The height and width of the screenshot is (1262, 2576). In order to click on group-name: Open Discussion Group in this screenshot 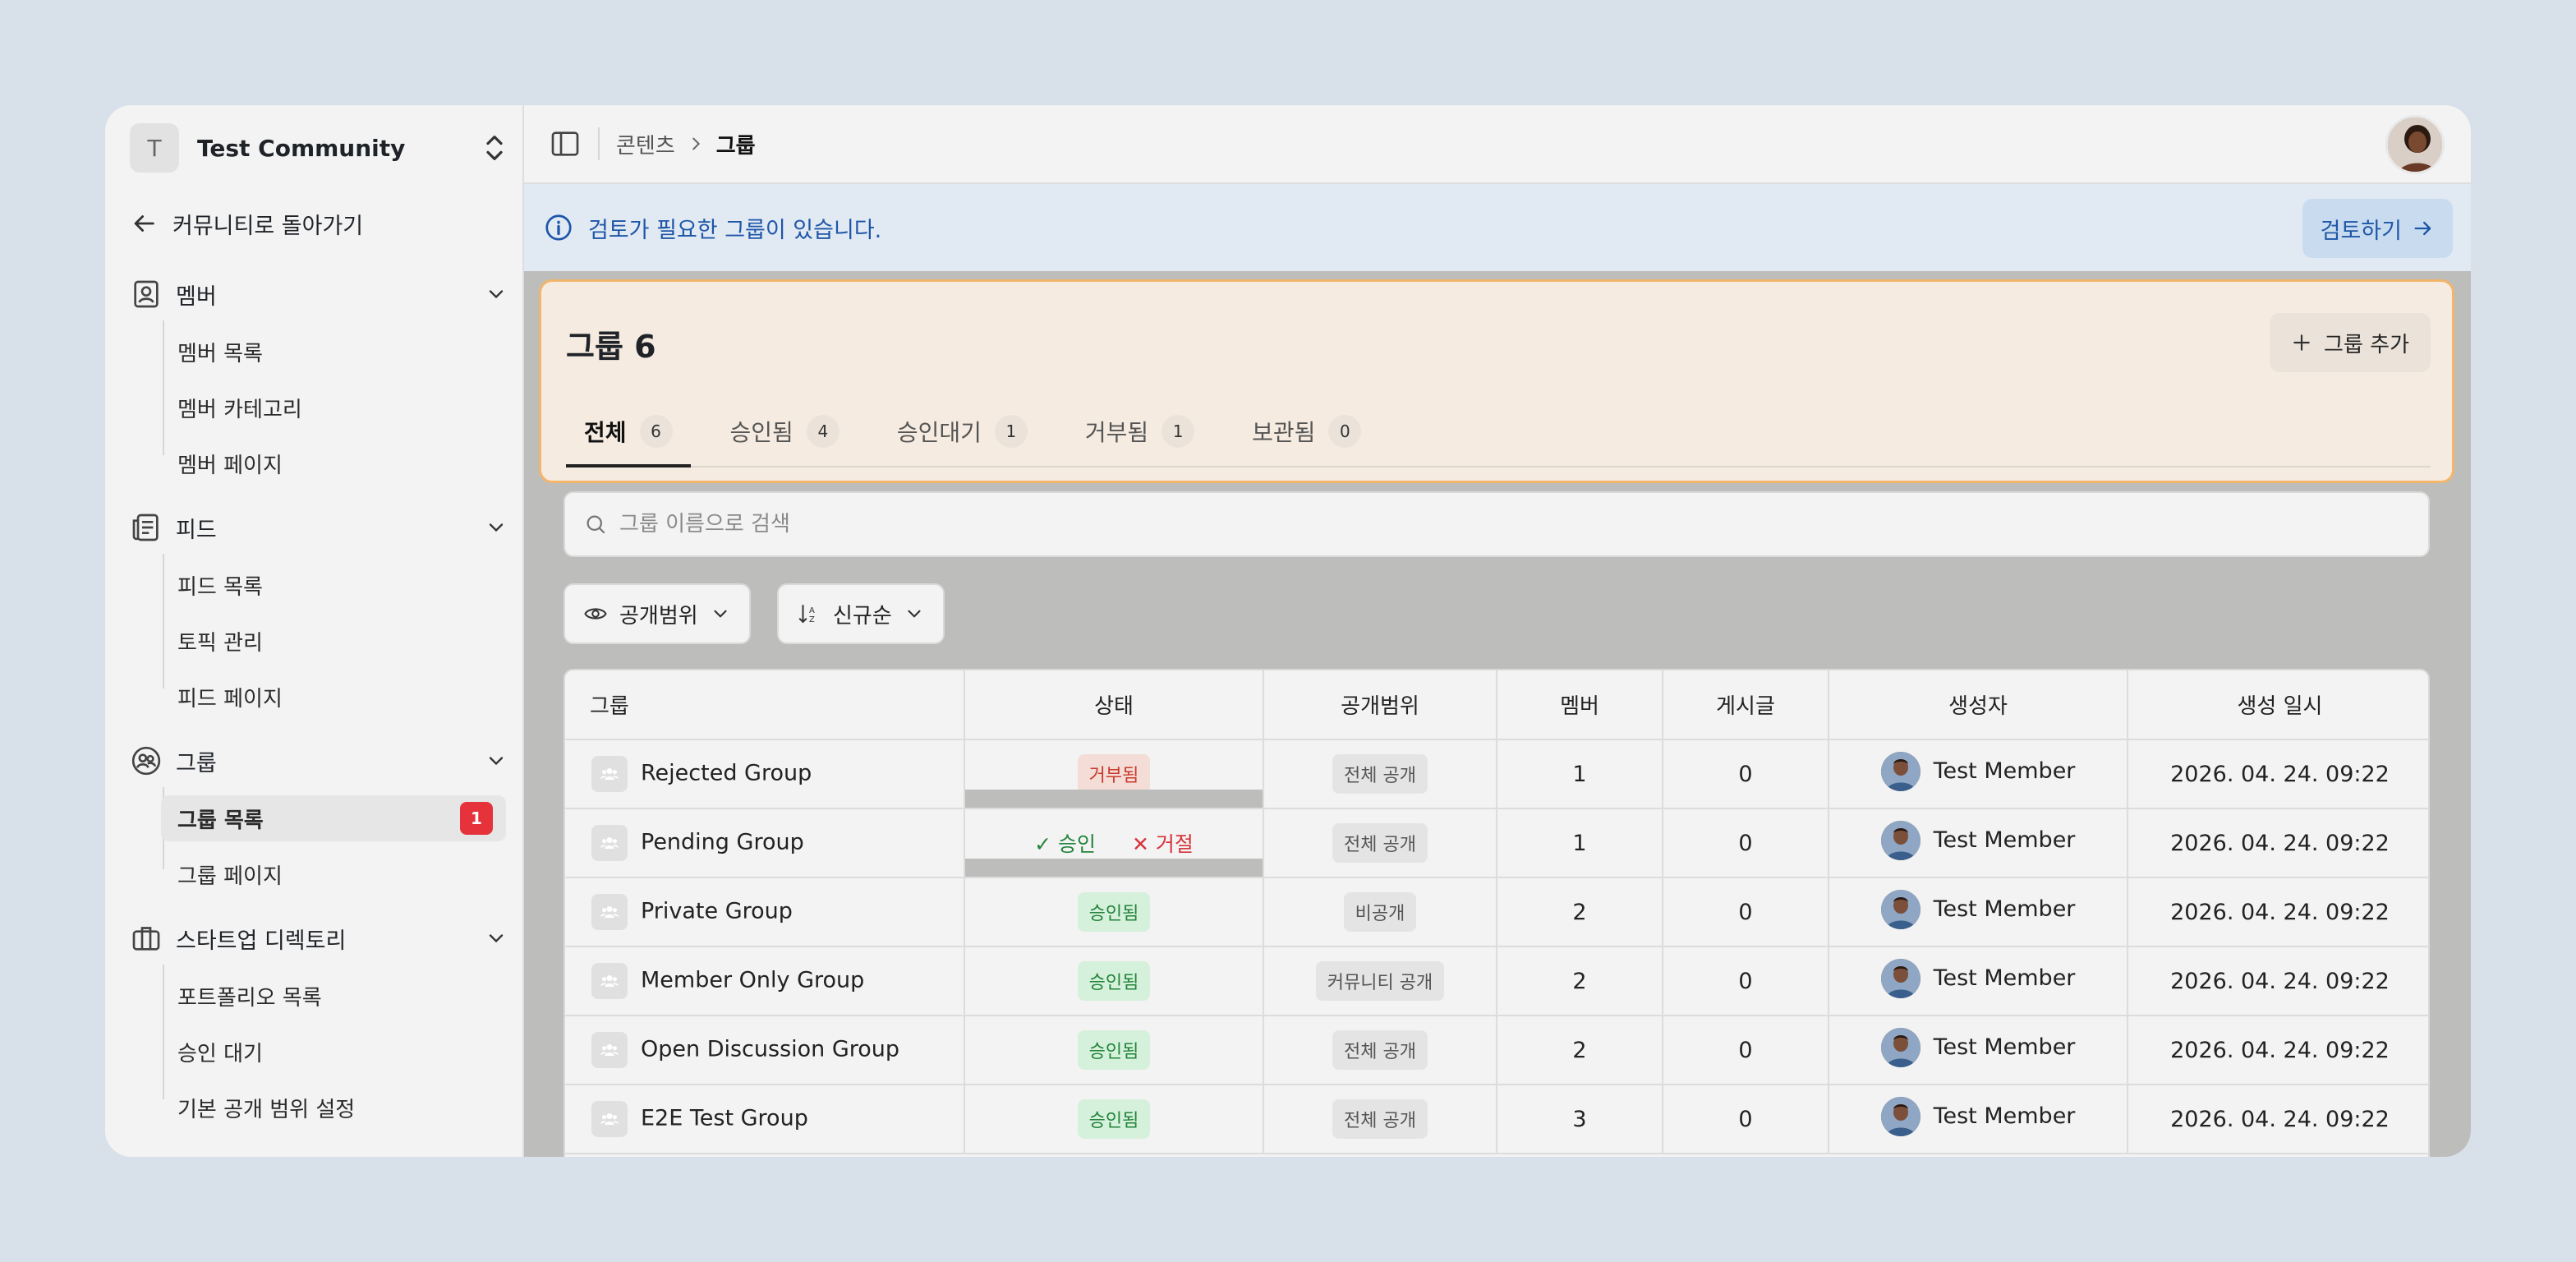, I will do `click(770, 1049)`.